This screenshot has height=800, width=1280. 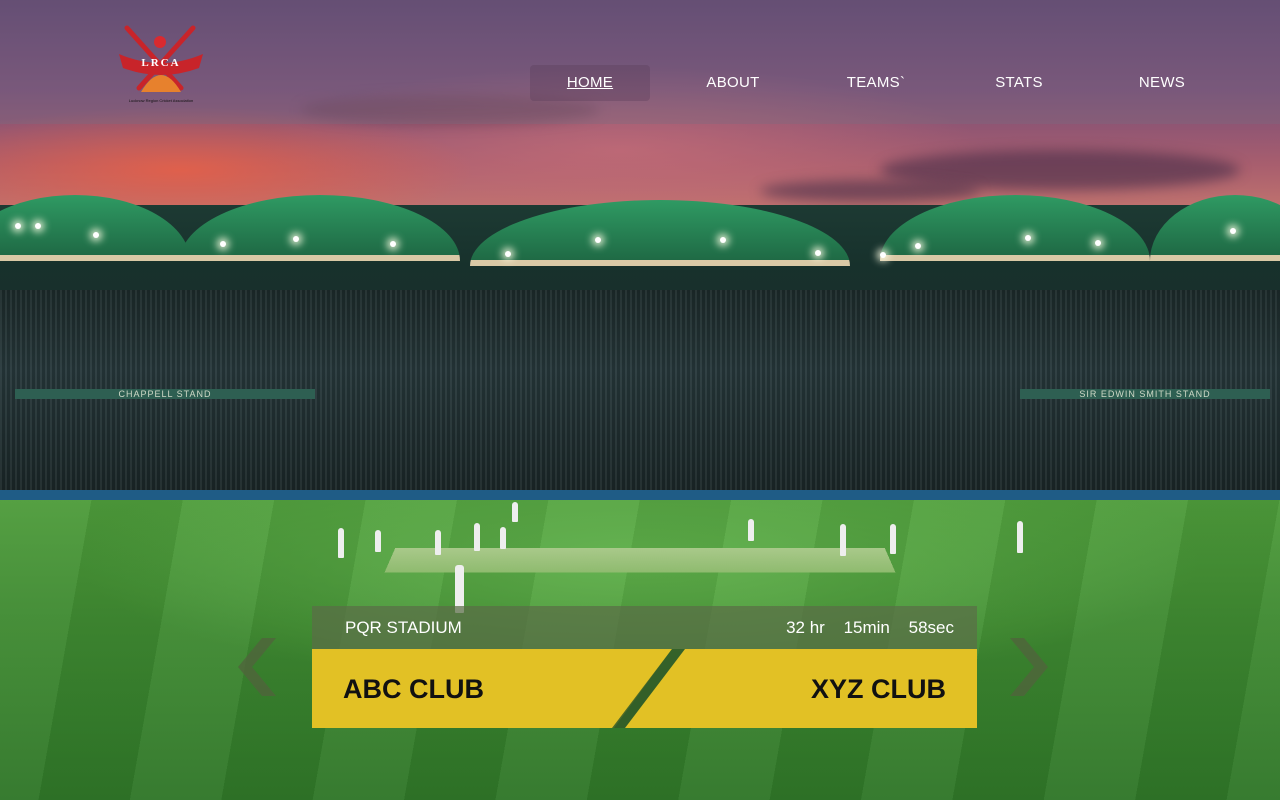 I want to click on countdown-hours: 32 hr, so click(x=805, y=627).